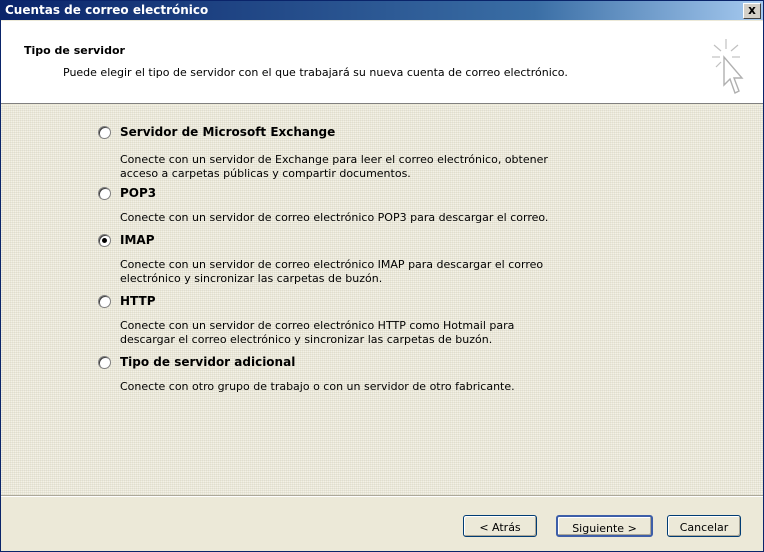 This screenshot has height=552, width=764. Describe the element at coordinates (728, 66) in the screenshot. I see `wizard-cursor-icon` at that location.